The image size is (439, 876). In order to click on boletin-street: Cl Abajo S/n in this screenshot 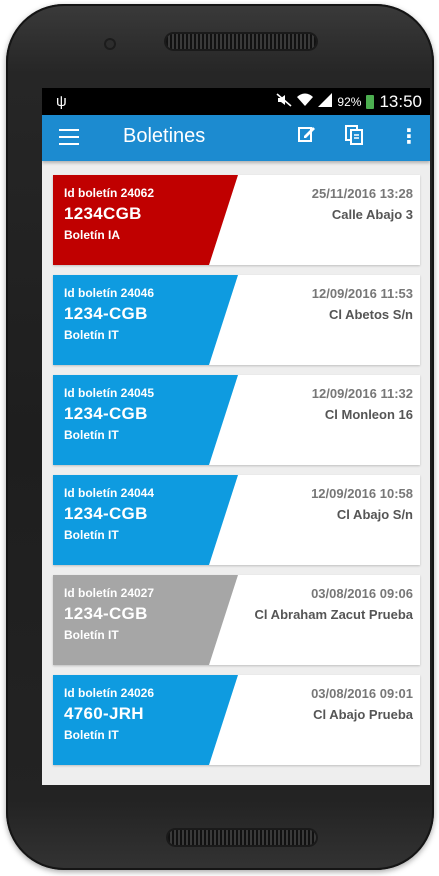, I will do `click(374, 514)`.